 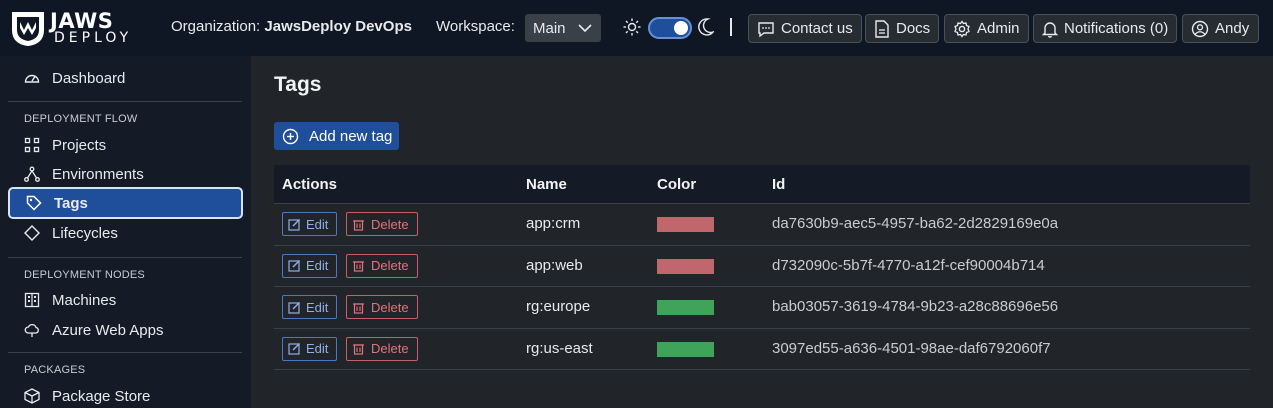 I want to click on tag-icon, so click(x=34, y=203).